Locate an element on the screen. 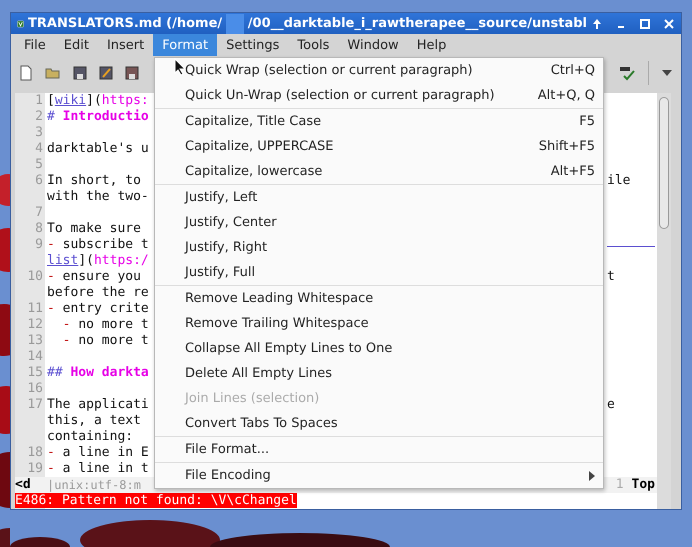 The image size is (692, 547). code-line: [wiki](https: is located at coordinates (98, 100).